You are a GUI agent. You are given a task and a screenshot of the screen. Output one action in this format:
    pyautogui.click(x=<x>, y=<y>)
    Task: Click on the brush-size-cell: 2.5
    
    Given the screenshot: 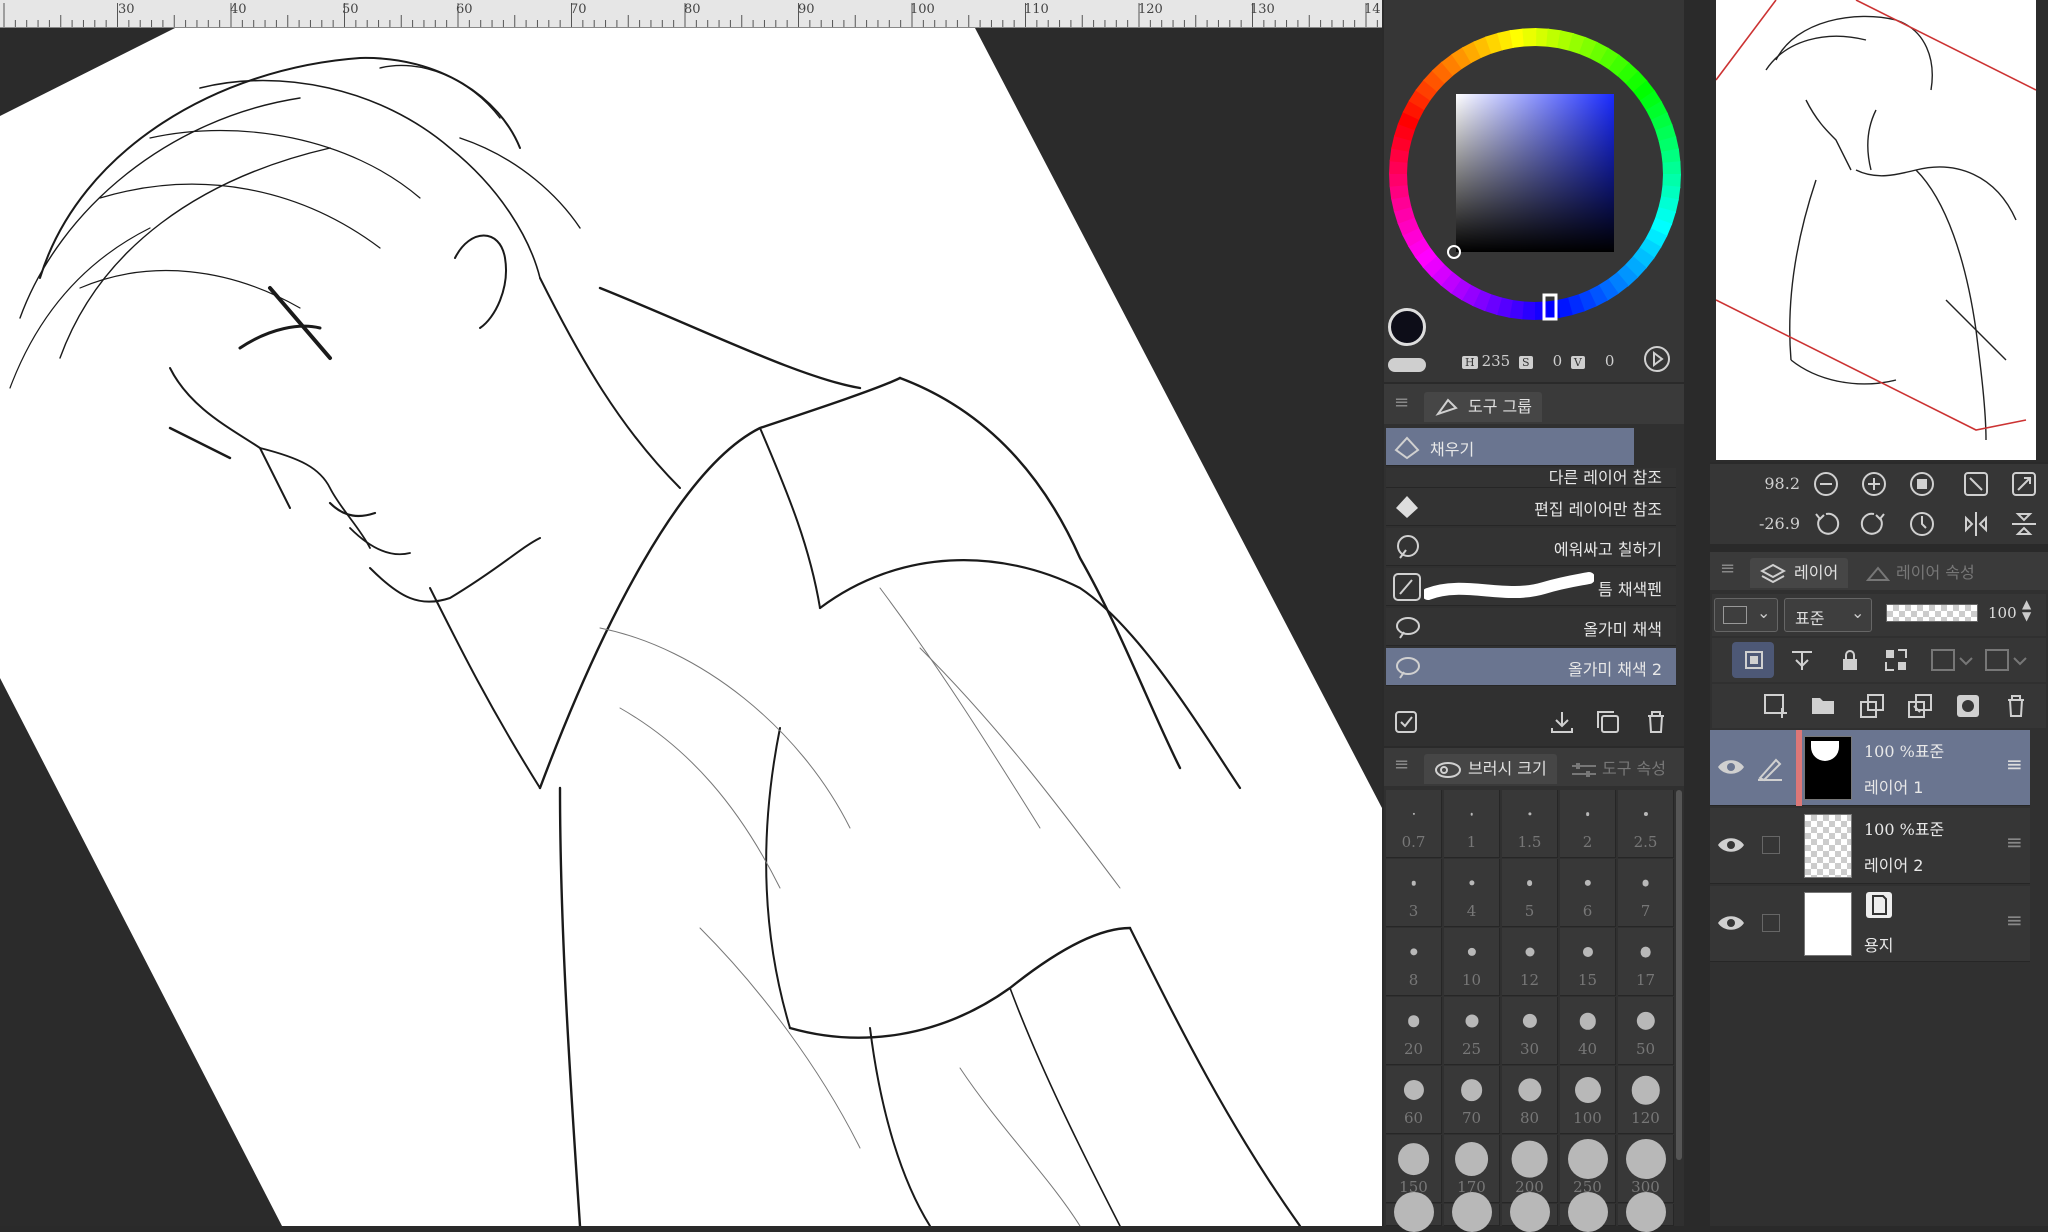 What is the action you would take?
    pyautogui.click(x=1646, y=824)
    